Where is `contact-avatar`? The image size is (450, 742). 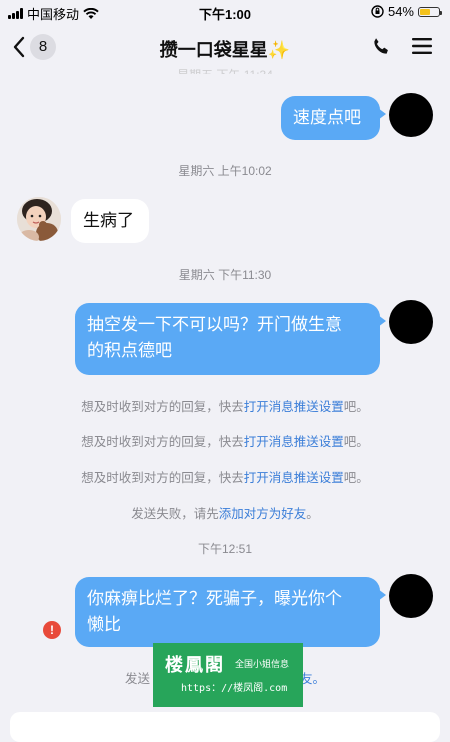 contact-avatar is located at coordinates (39, 219).